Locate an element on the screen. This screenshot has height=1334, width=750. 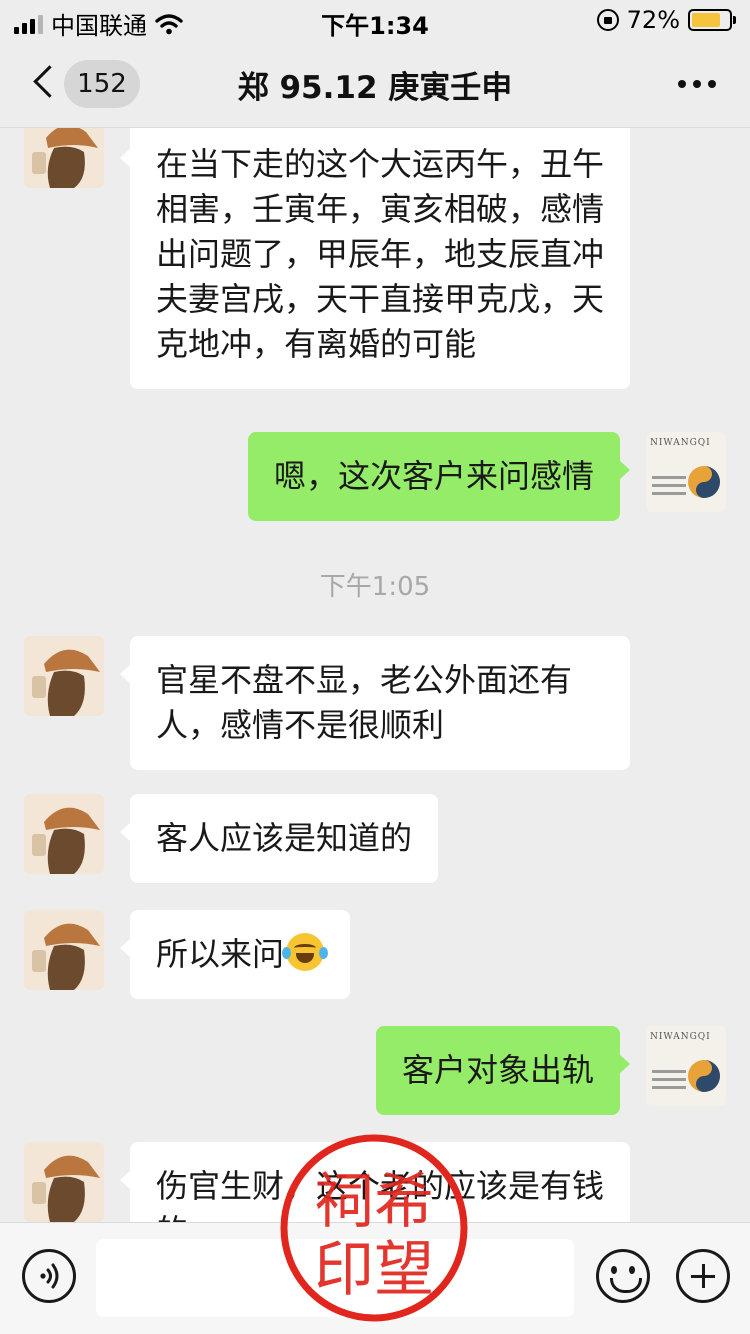
rotation-lock-icon is located at coordinates (607, 20).